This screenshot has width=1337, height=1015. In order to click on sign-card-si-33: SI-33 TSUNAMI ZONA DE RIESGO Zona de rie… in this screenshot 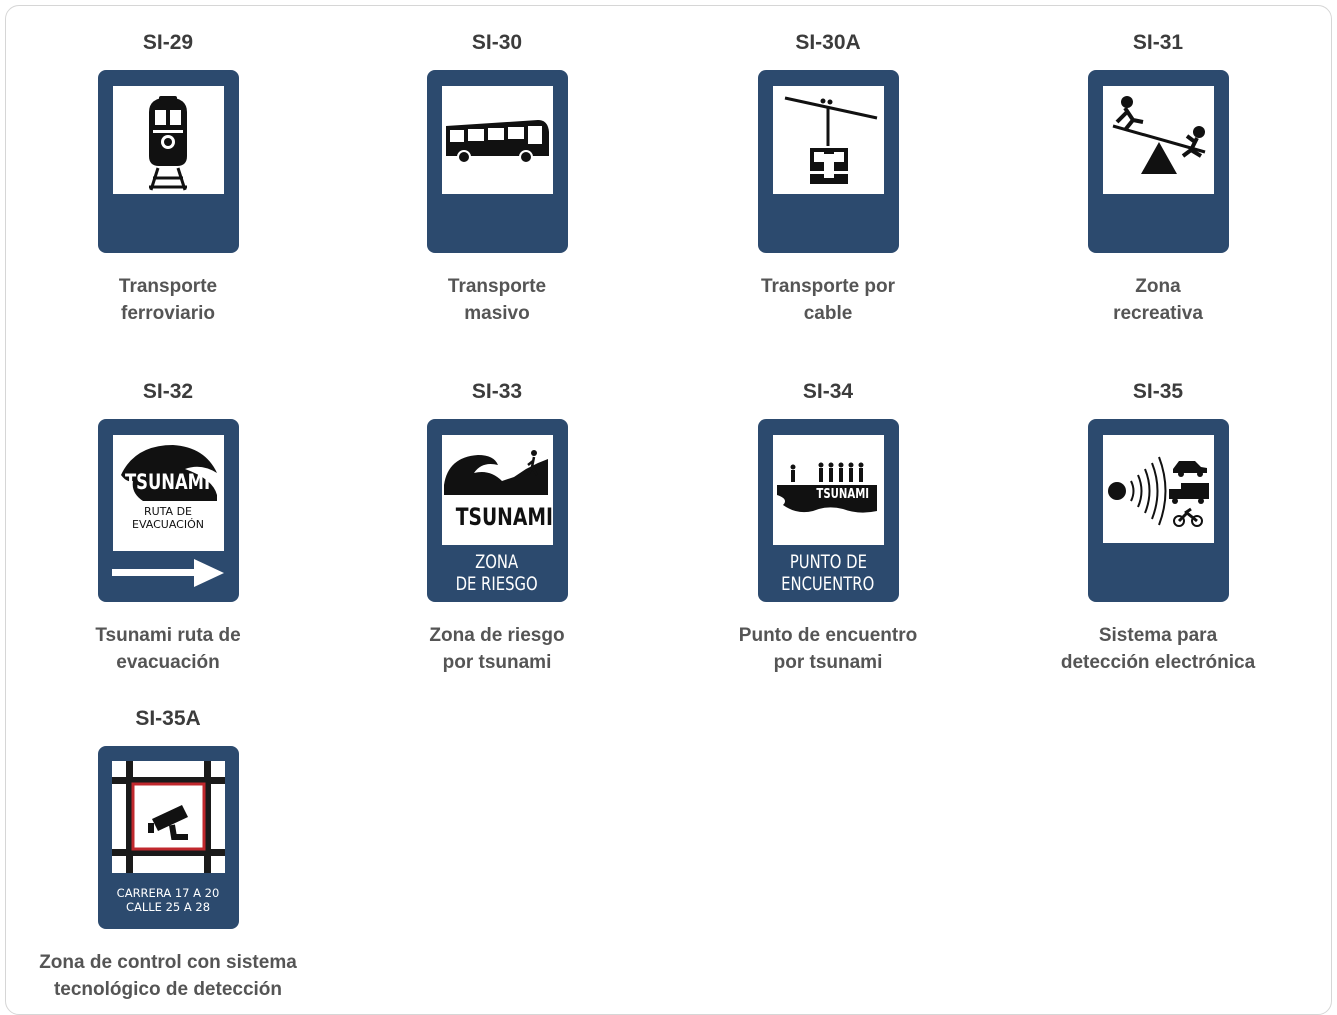, I will do `click(497, 512)`.